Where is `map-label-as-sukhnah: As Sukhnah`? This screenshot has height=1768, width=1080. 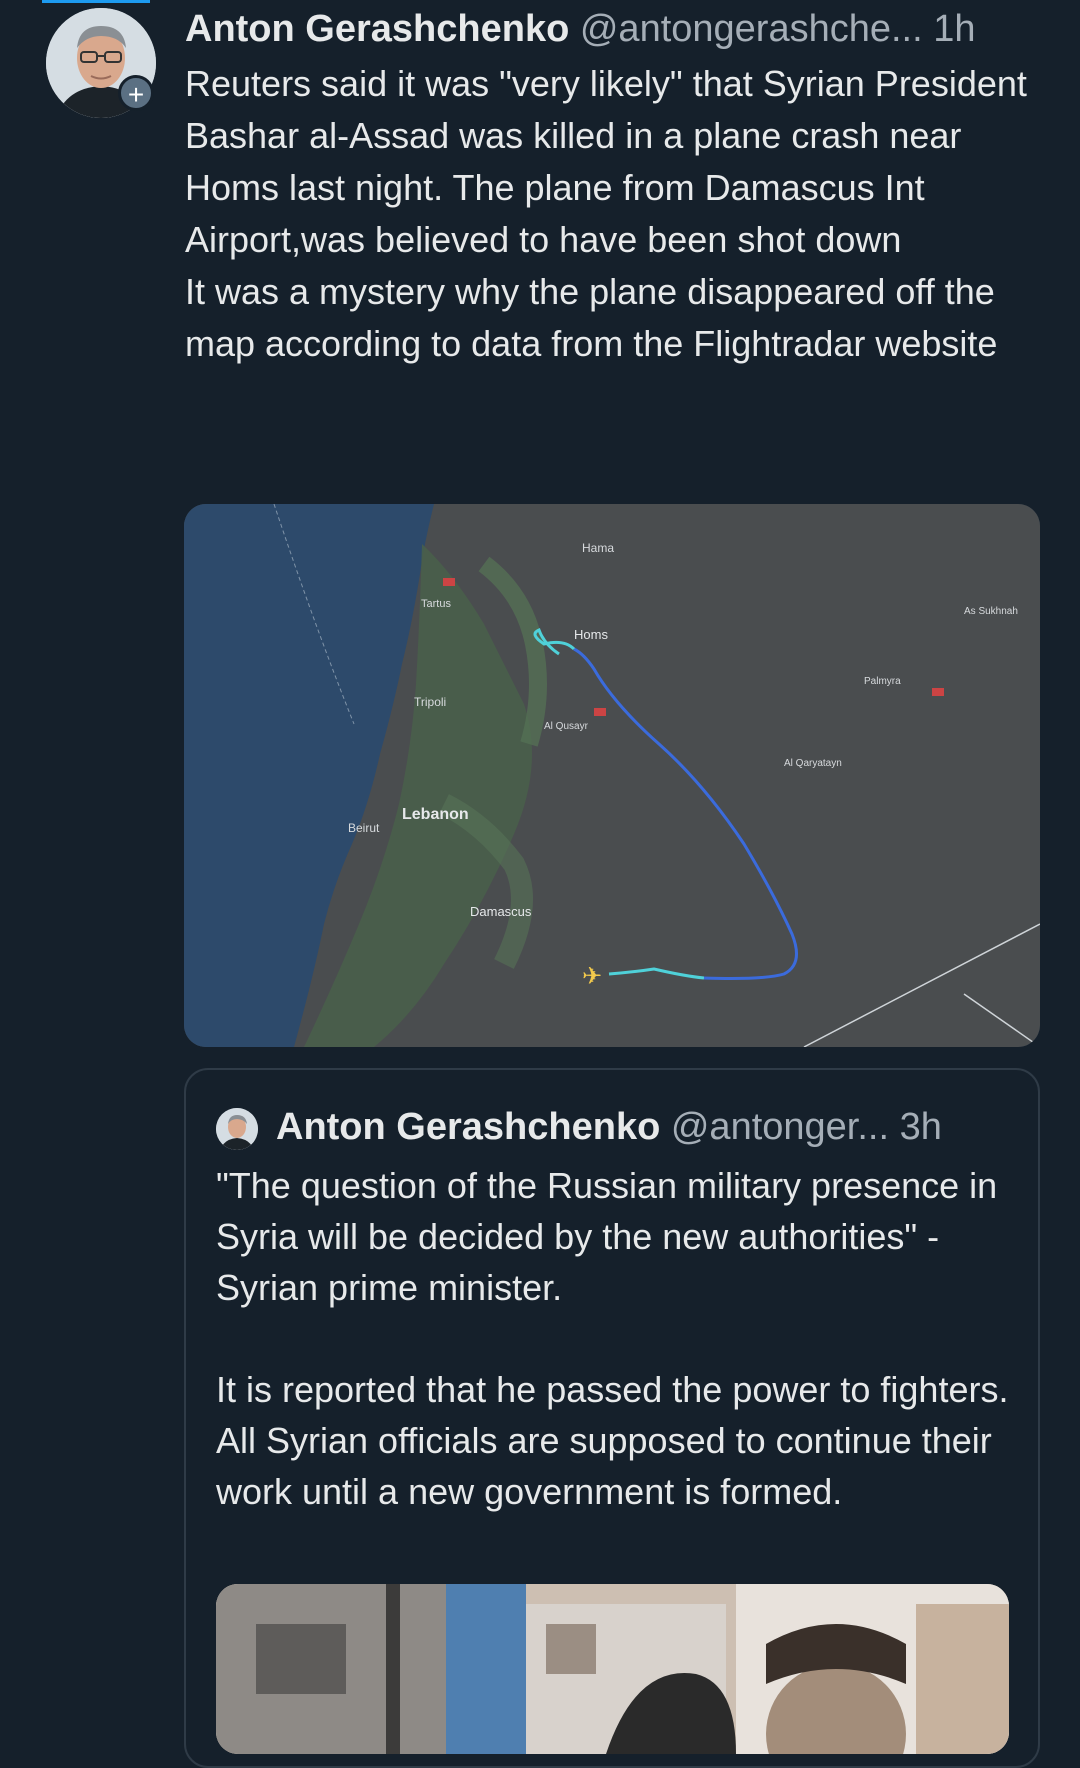
map-label-as-sukhnah: As Sukhnah is located at coordinates (991, 611).